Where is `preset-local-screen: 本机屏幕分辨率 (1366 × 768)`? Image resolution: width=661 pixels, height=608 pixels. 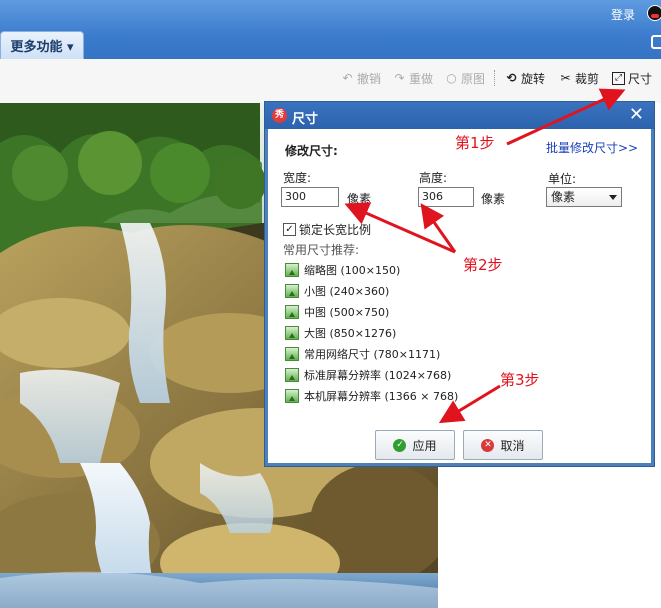 preset-local-screen: 本机屏幕分辨率 (1366 × 768) is located at coordinates (371, 396).